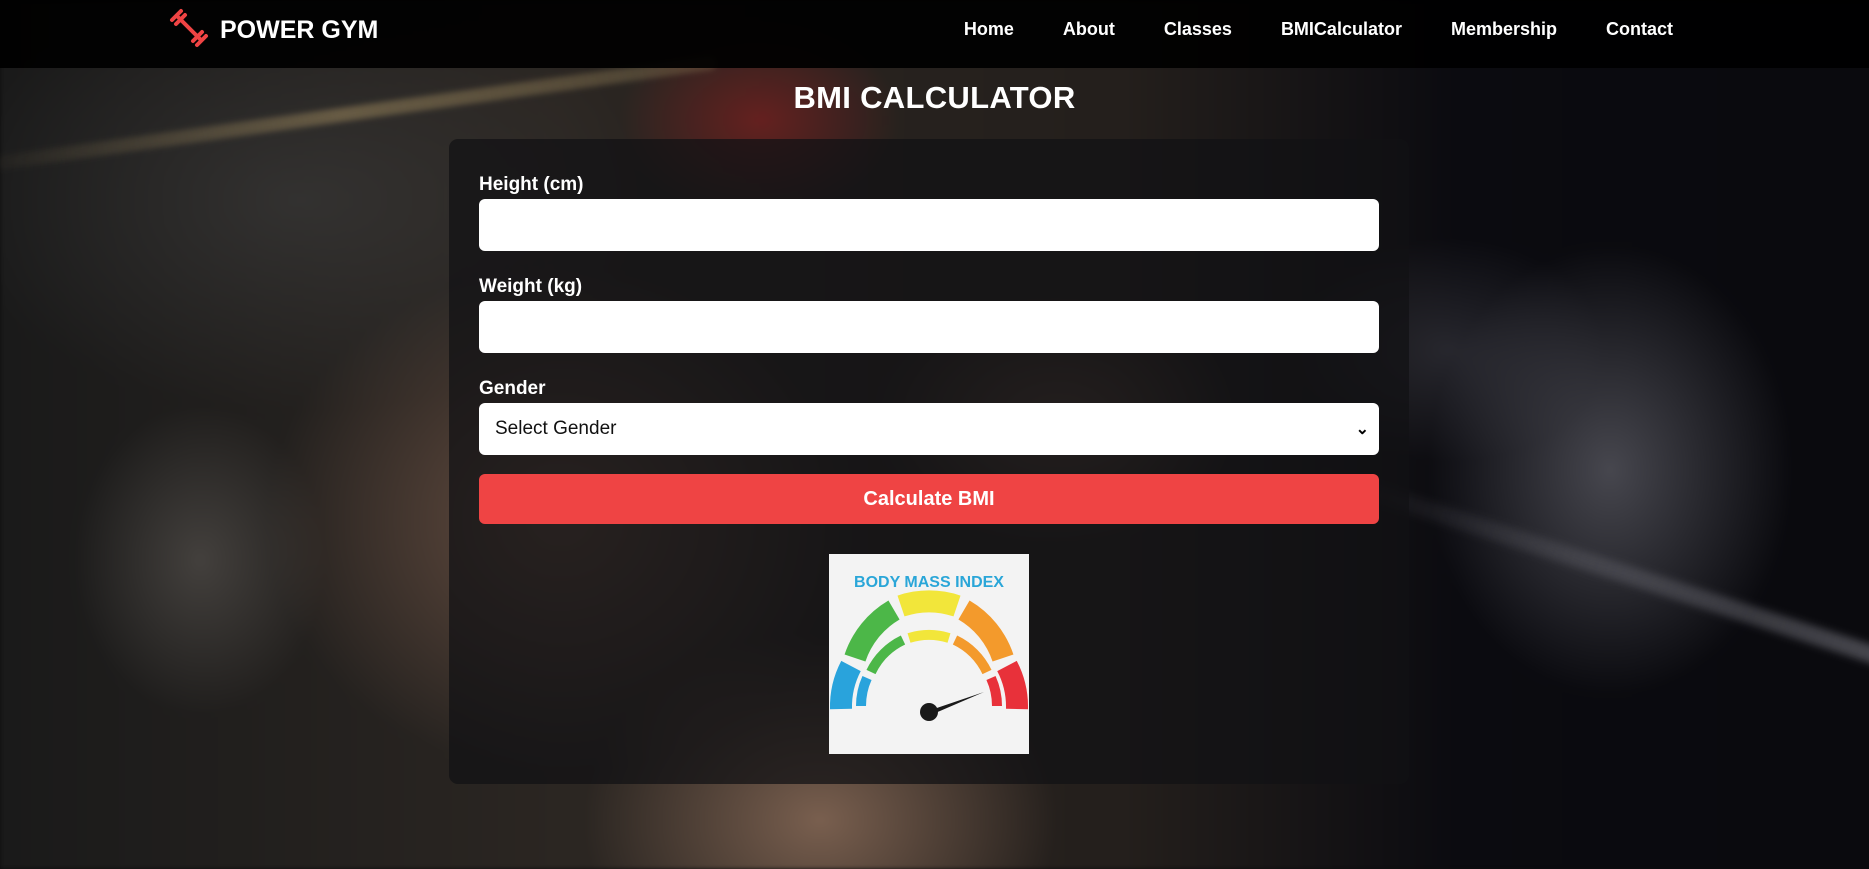  I want to click on nav-item-home: Home, so click(989, 29).